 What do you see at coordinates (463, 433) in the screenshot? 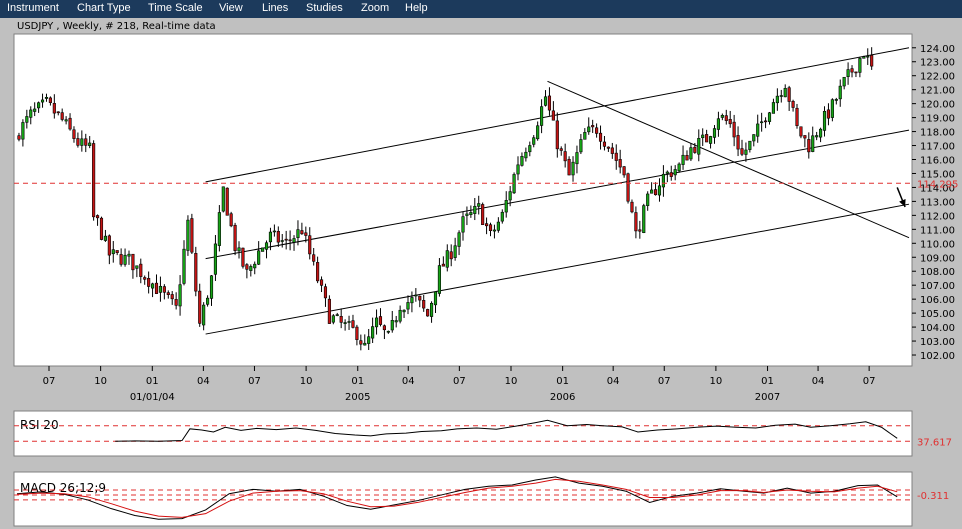
I see `rsi-panel` at bounding box center [463, 433].